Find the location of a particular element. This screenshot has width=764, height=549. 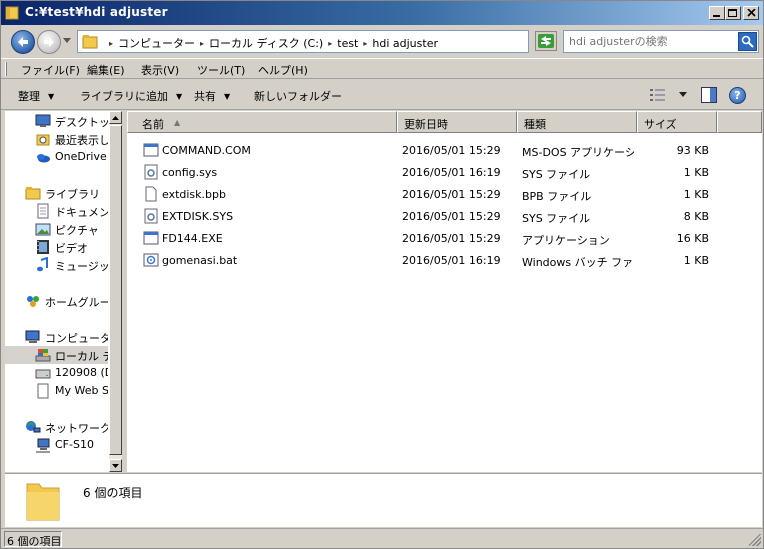

search-input is located at coordinates (650, 41).